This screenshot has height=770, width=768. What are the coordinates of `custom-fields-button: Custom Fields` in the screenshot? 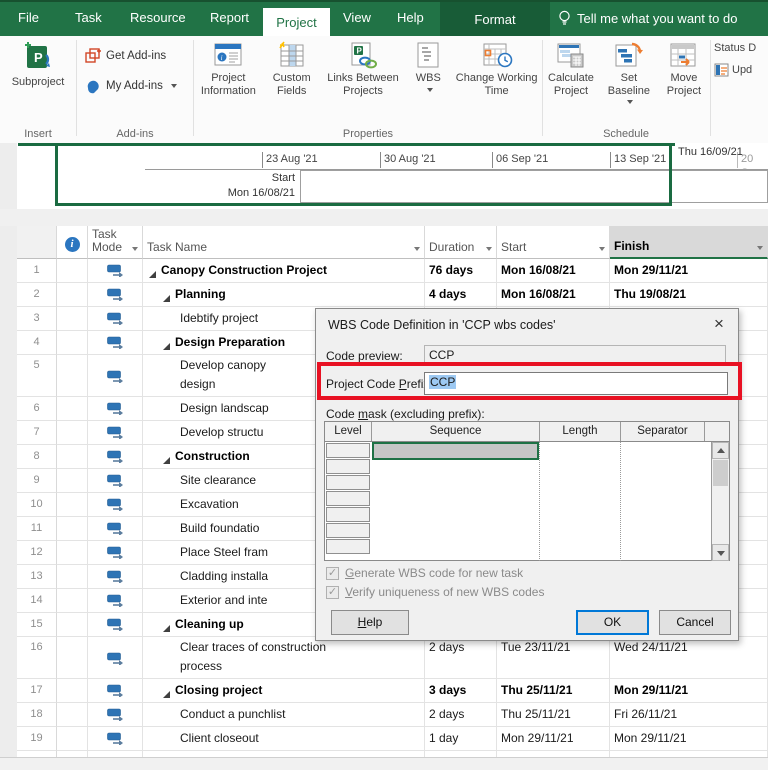 It's located at (292, 69).